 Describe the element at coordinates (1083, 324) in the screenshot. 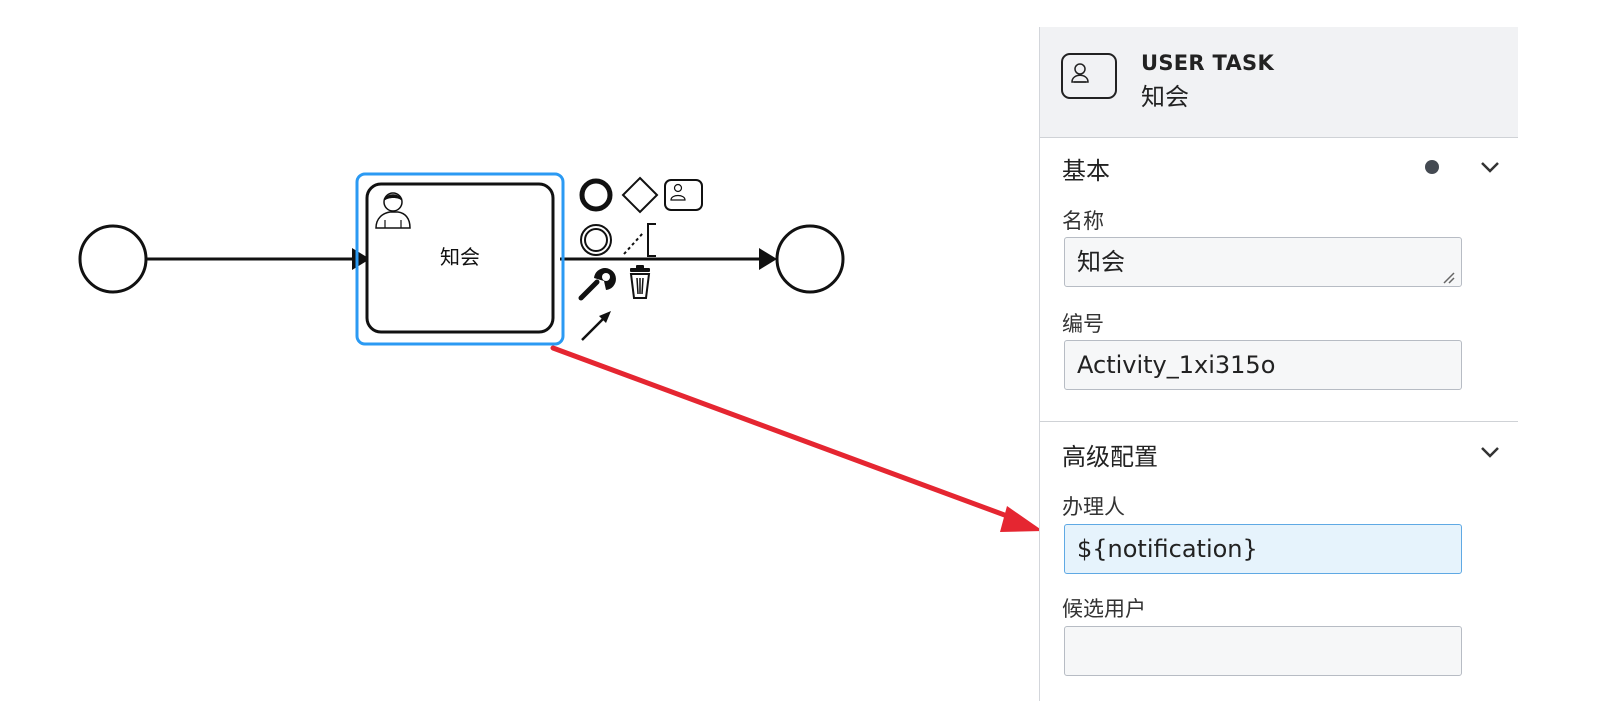

I see `id-label: 编号` at that location.